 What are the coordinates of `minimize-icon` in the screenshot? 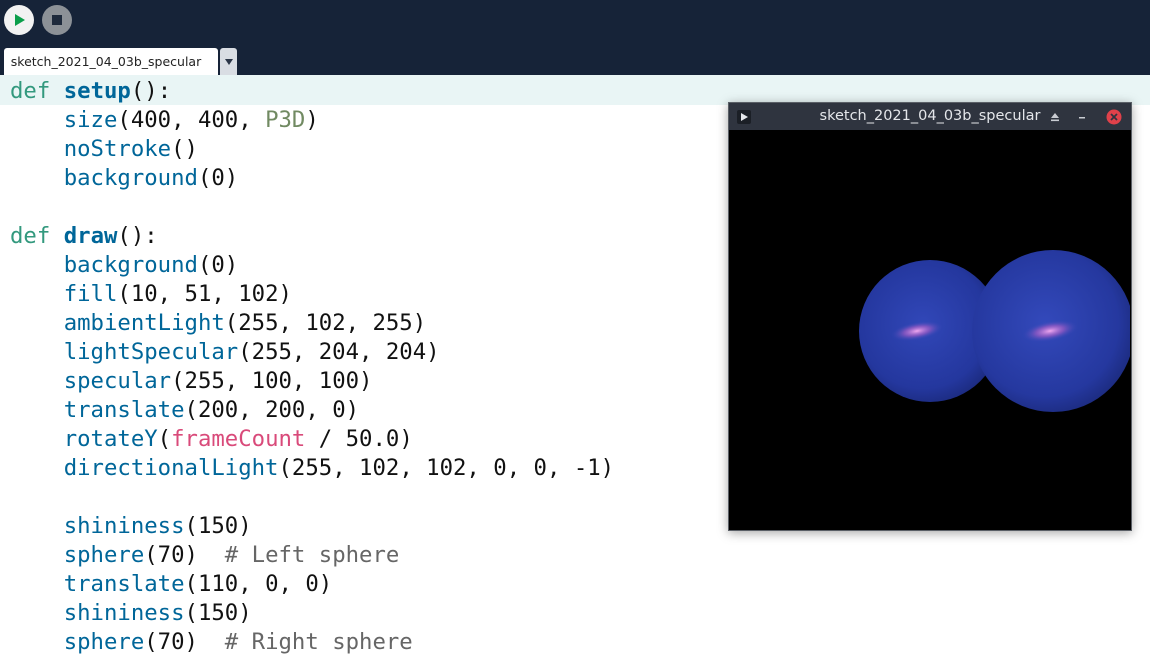 It's located at (1082, 118).